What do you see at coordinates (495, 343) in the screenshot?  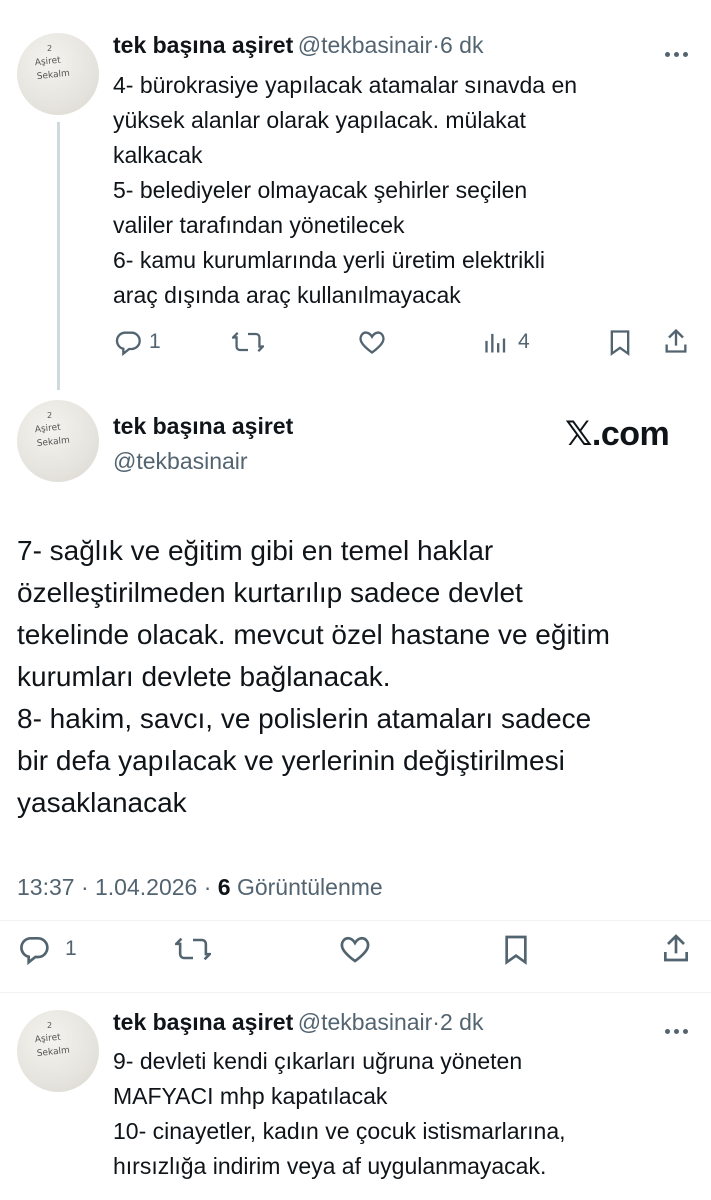 I see `views-icon` at bounding box center [495, 343].